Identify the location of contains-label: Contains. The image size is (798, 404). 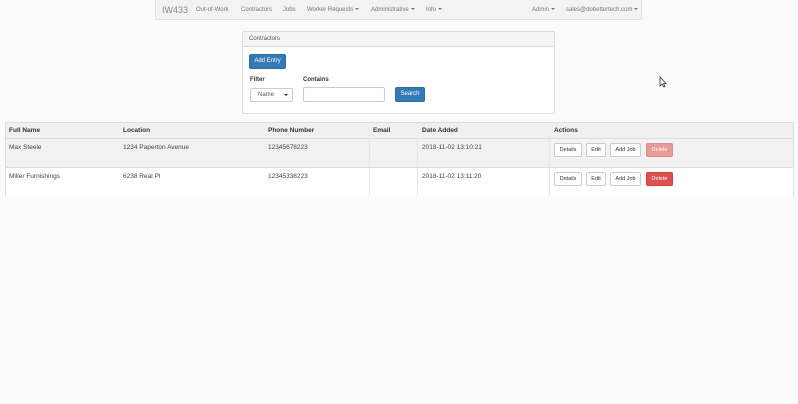
(316, 80).